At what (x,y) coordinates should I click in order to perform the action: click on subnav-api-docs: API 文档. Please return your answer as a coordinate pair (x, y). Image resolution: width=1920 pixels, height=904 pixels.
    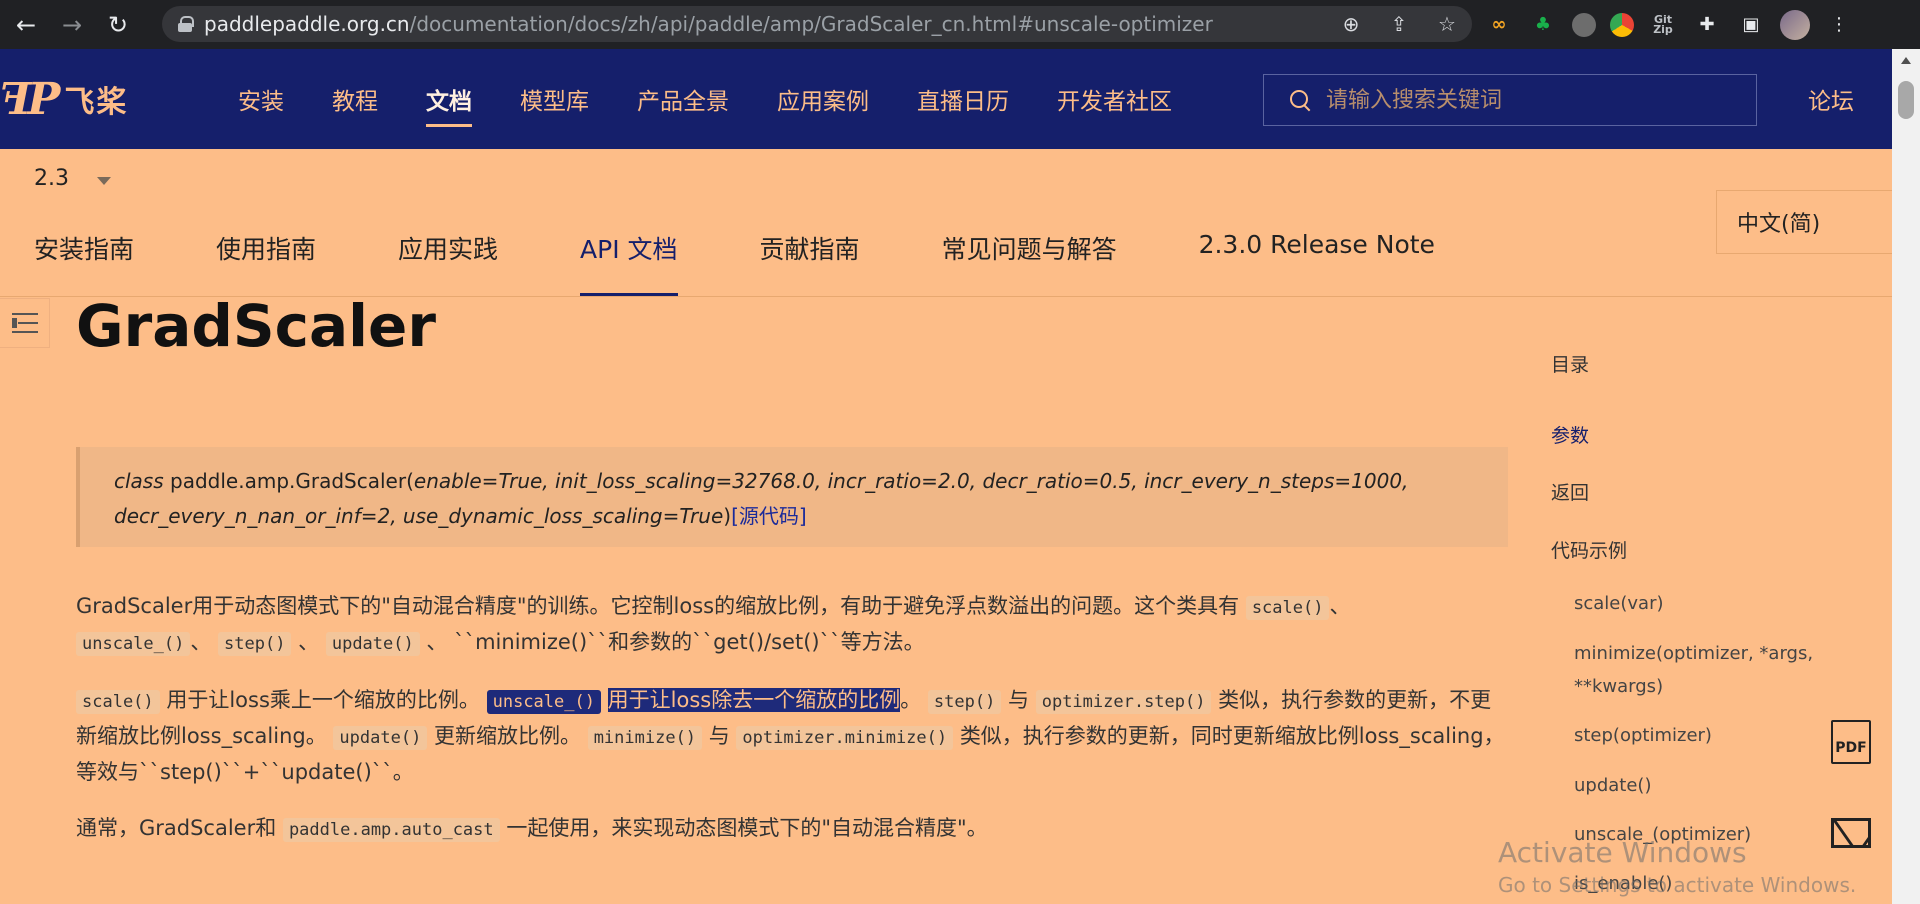
    Looking at the image, I should click on (629, 263).